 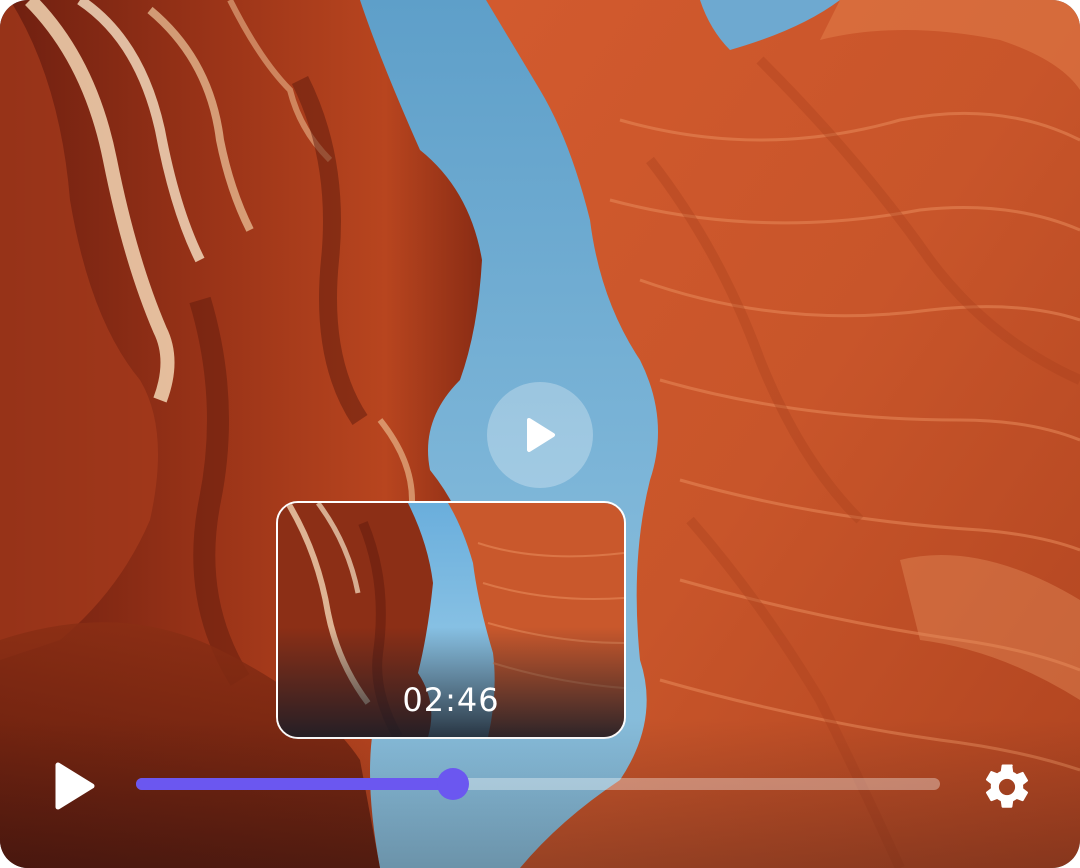 What do you see at coordinates (538, 784) in the screenshot?
I see `seek-bar` at bounding box center [538, 784].